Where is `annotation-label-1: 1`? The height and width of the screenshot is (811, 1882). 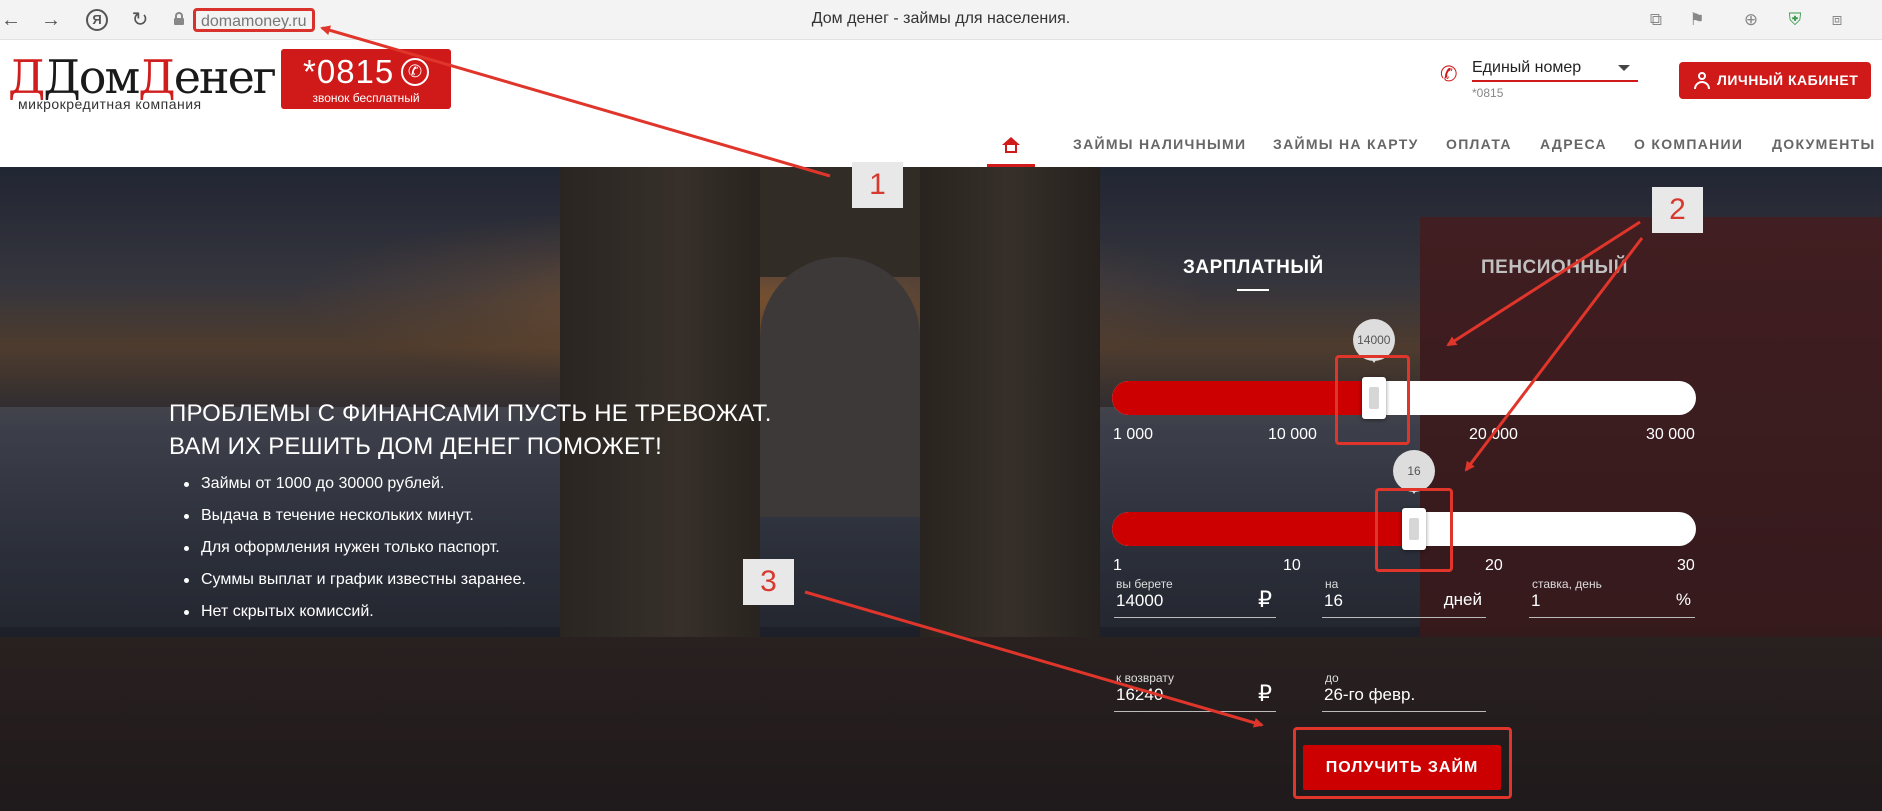
annotation-label-1: 1 is located at coordinates (877, 185).